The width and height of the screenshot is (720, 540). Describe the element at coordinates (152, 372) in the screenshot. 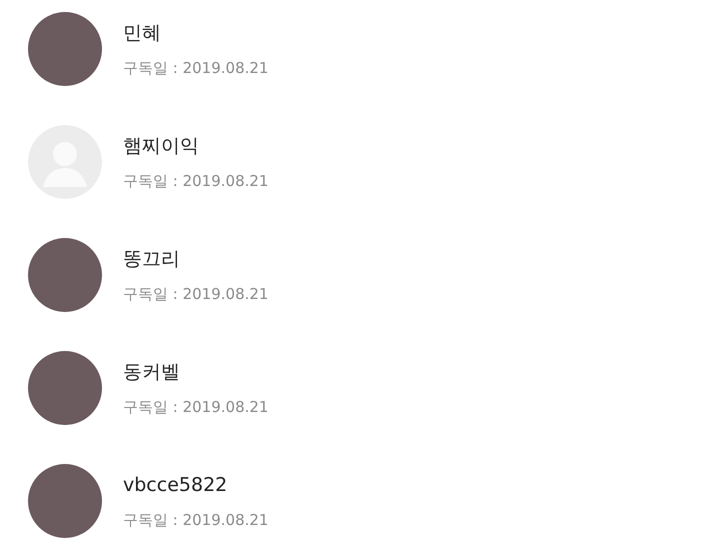

I see `user-name: 동커벨` at that location.